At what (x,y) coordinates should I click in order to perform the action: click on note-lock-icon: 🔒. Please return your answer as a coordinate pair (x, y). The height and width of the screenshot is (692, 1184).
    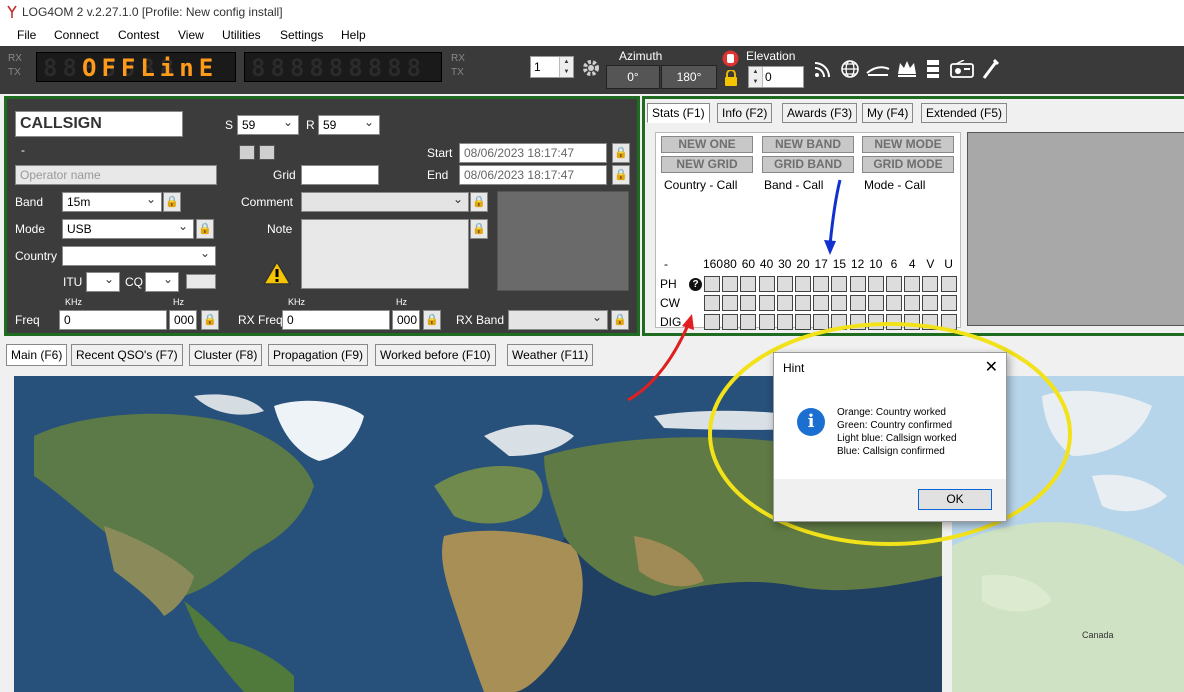
    Looking at the image, I should click on (479, 229).